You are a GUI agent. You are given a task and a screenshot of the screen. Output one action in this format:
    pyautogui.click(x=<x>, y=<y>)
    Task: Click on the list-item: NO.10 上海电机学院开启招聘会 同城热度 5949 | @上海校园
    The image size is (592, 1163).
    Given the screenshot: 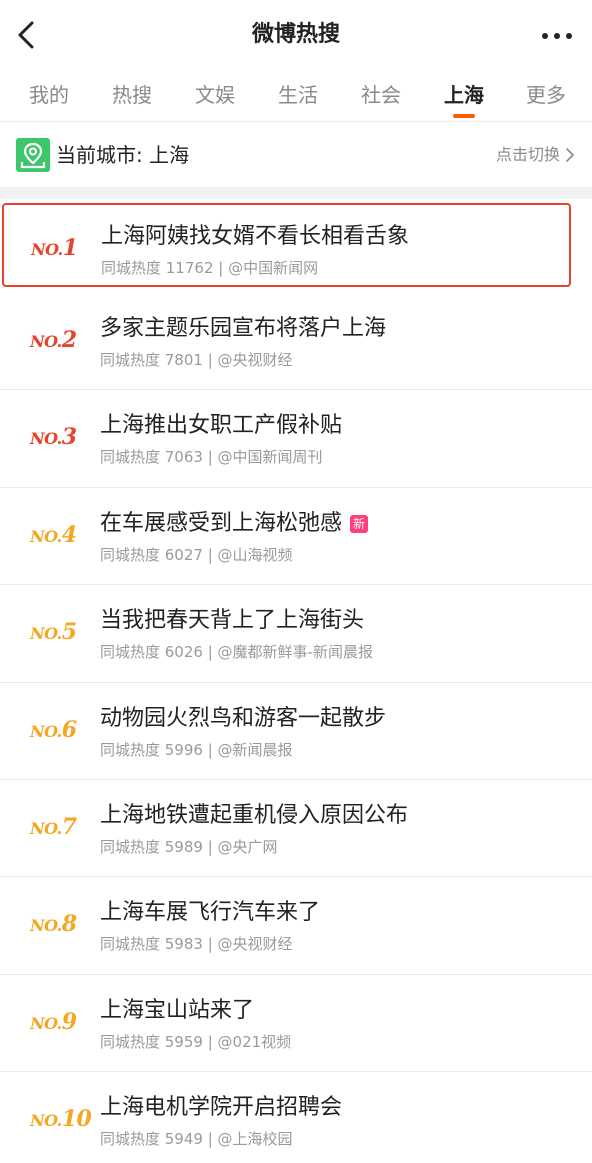 What is the action you would take?
    pyautogui.click(x=296, y=1117)
    